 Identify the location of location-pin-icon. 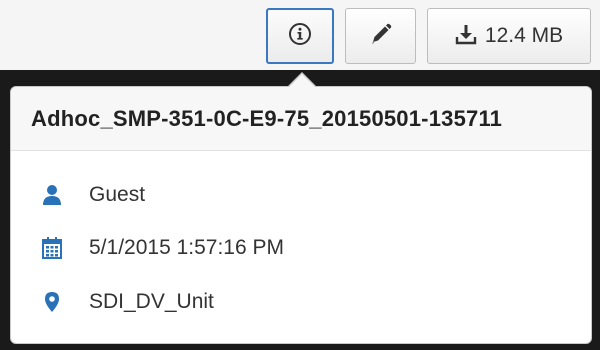
(52, 302).